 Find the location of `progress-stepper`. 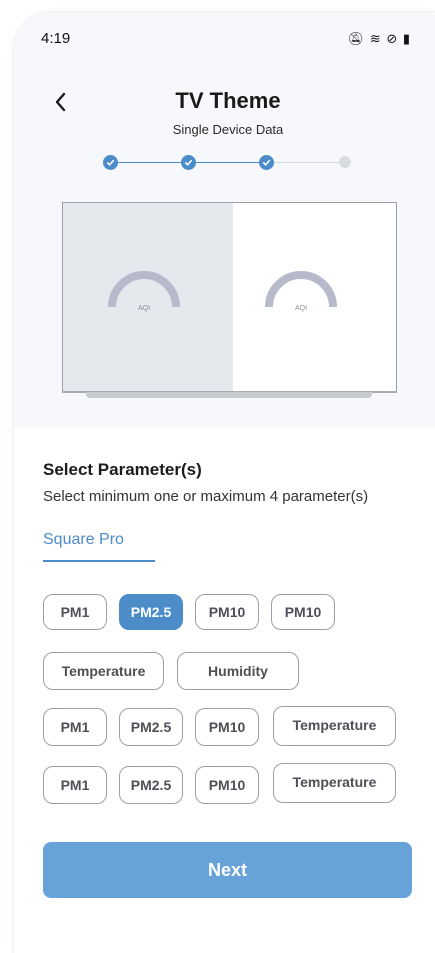

progress-stepper is located at coordinates (229, 163).